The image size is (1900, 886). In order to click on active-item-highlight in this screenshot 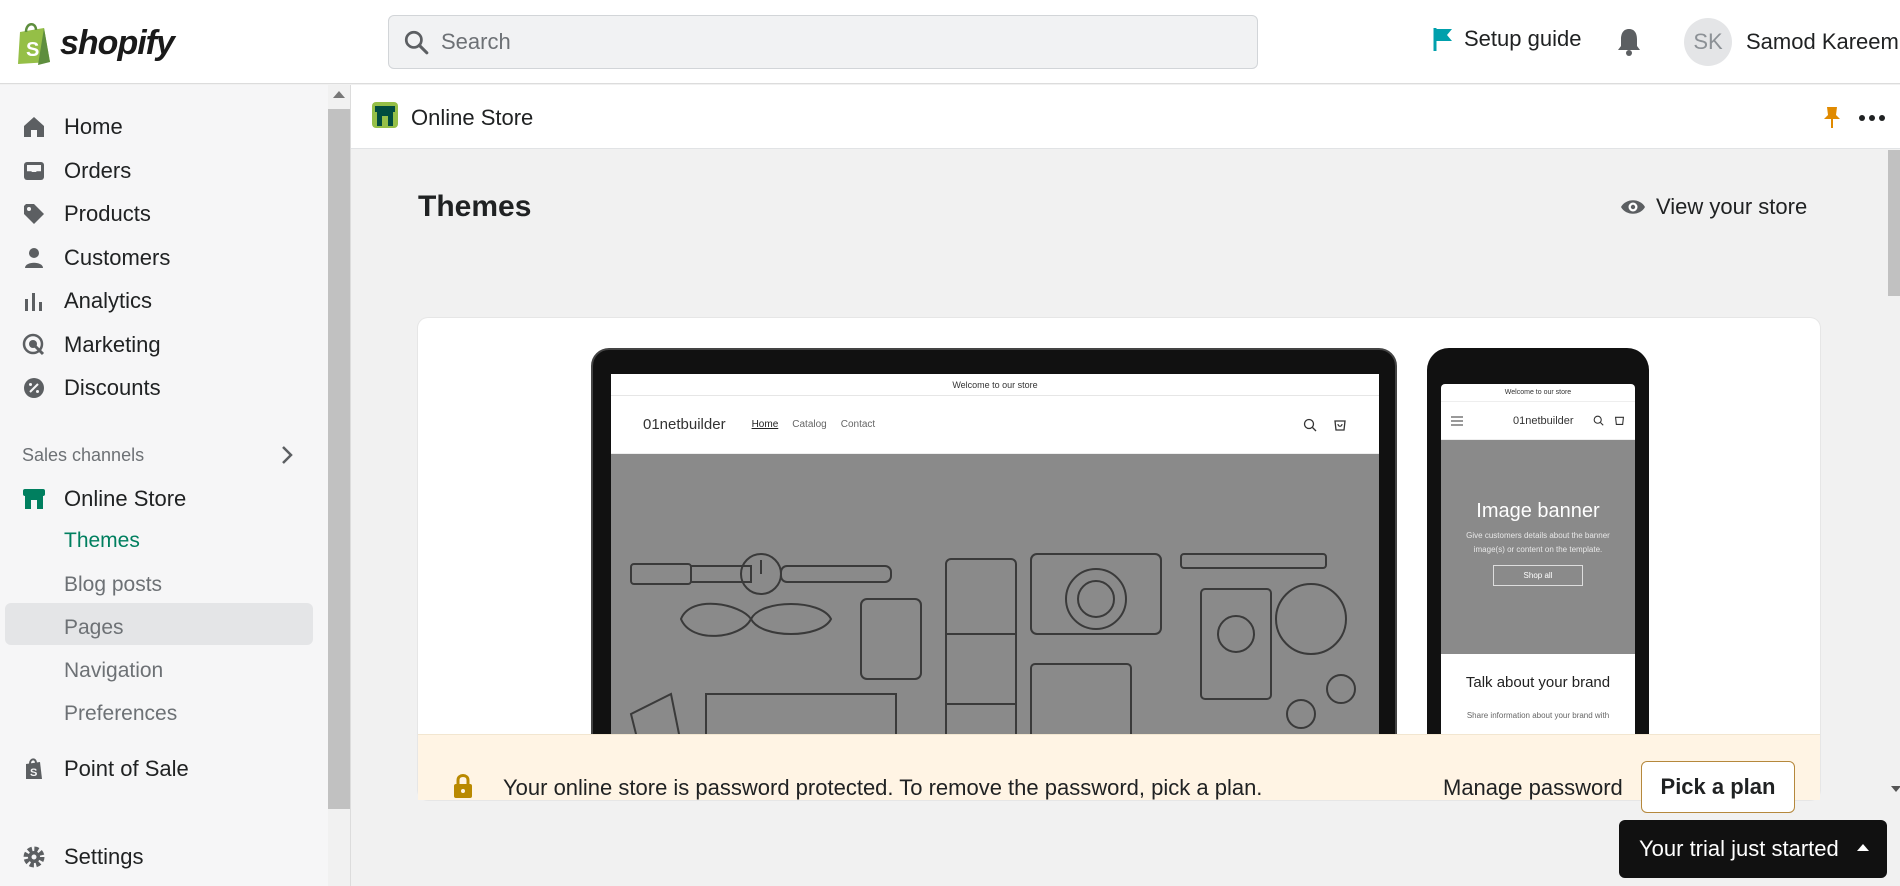, I will do `click(159, 624)`.